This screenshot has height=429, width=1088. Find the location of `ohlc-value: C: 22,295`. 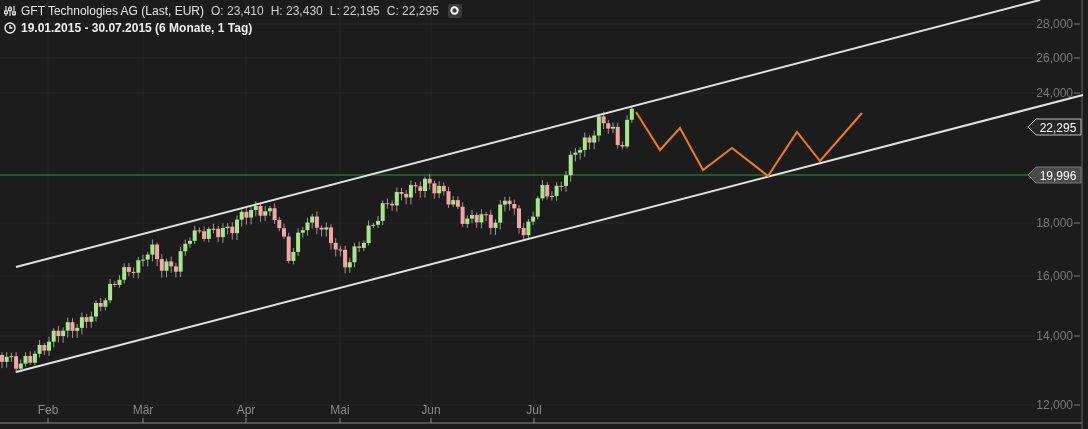

ohlc-value: C: 22,295 is located at coordinates (412, 10).